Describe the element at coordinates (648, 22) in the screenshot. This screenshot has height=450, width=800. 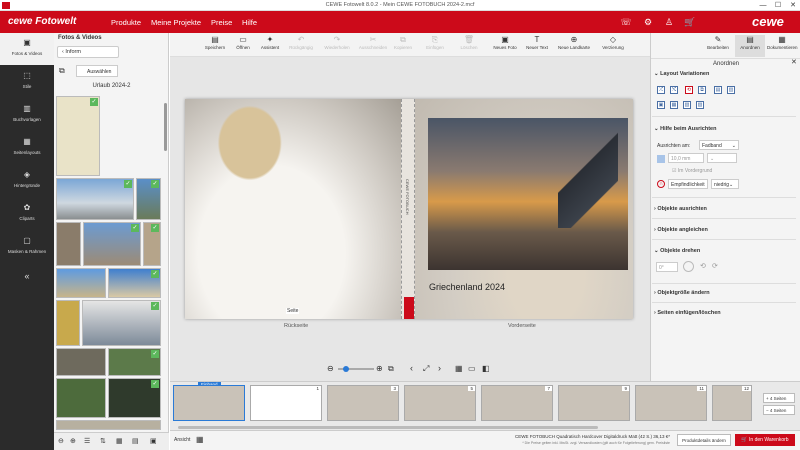
I see `gear-icon: ⚙` at that location.